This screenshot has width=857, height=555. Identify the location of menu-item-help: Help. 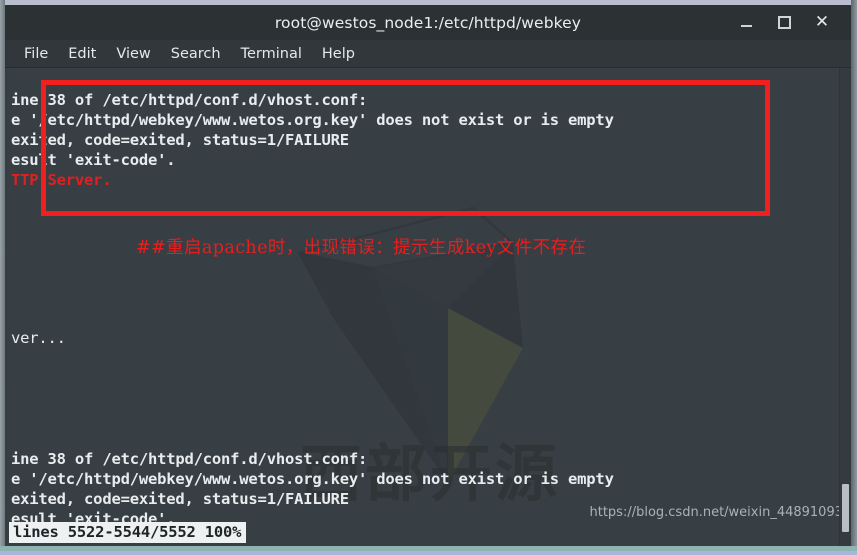
(338, 54).